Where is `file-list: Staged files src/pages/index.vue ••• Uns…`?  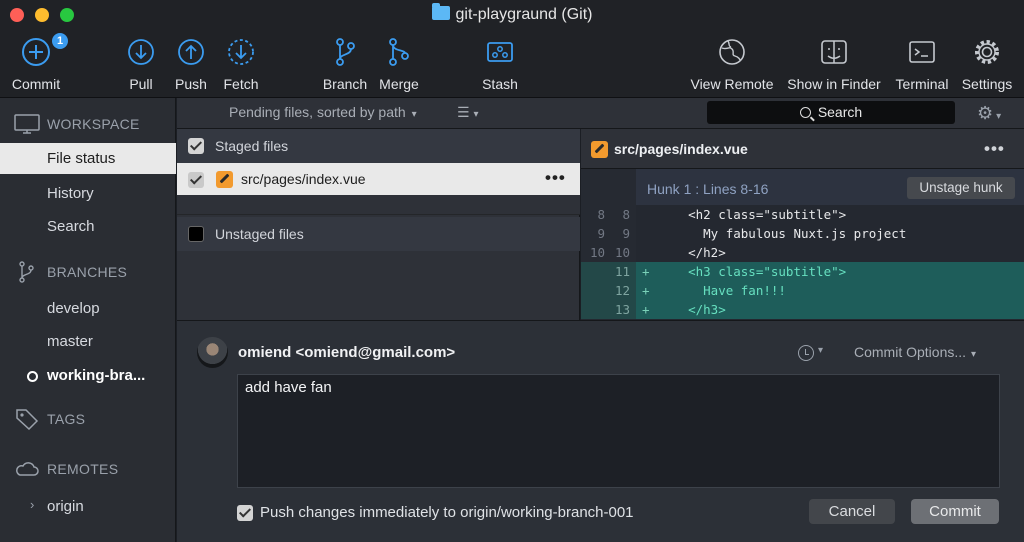 file-list: Staged files src/pages/index.vue ••• Uns… is located at coordinates (378, 224).